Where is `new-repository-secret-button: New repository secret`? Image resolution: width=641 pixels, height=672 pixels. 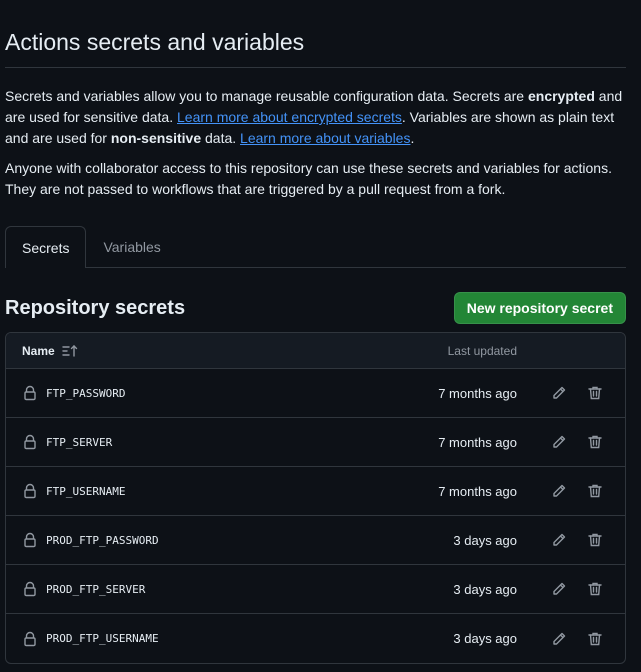
new-repository-secret-button: New repository secret is located at coordinates (539, 308).